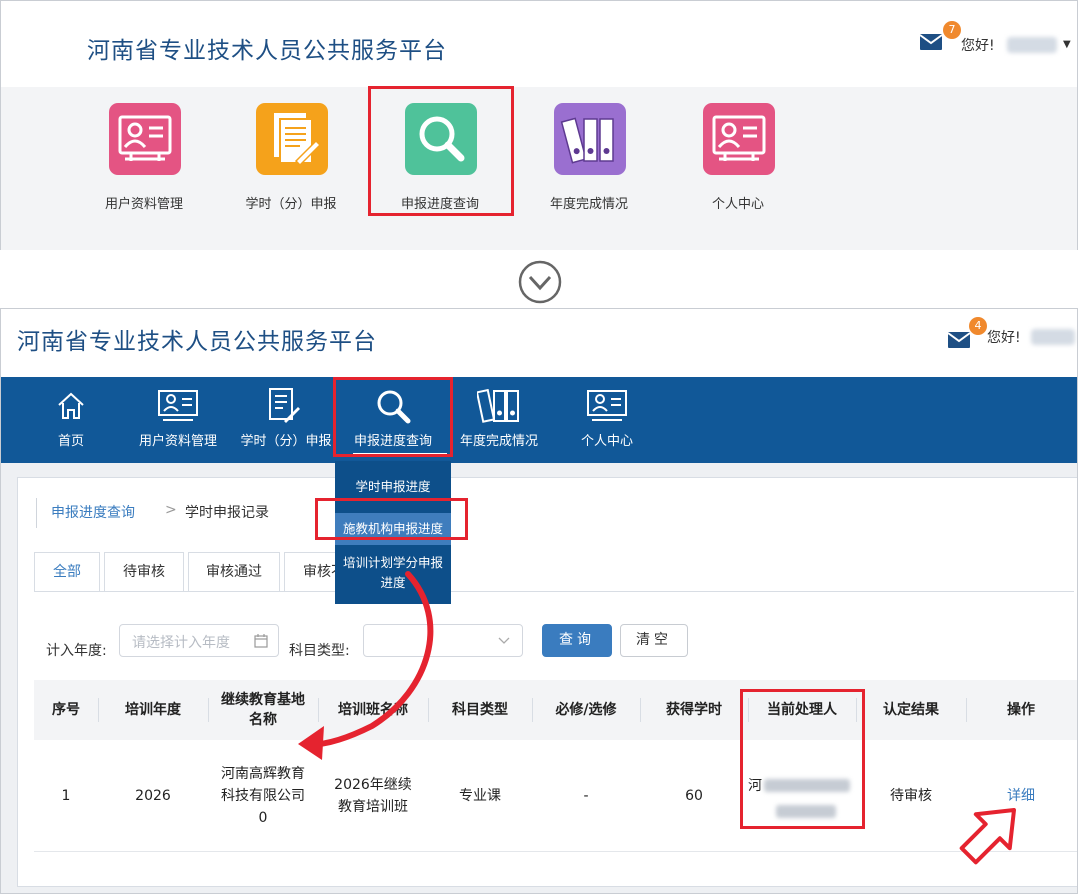  What do you see at coordinates (143, 204) in the screenshot?
I see `tile-label: 用户资料管理` at bounding box center [143, 204].